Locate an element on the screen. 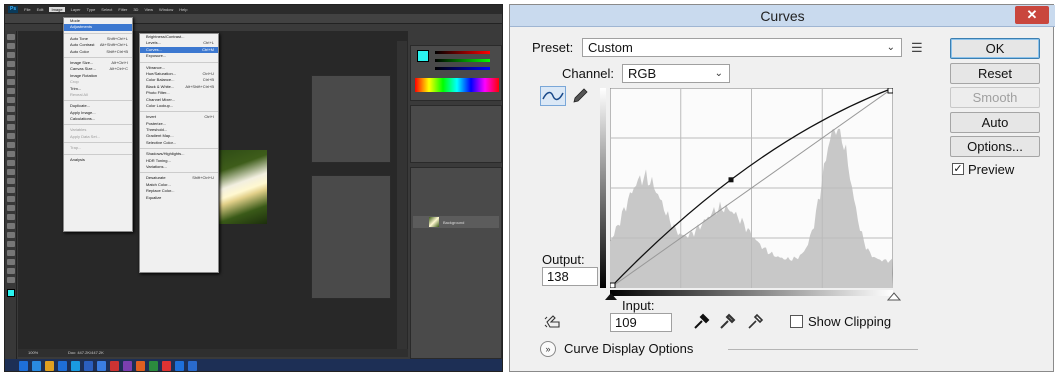 The image size is (1059, 376). black-point-slider is located at coordinates (611, 296).